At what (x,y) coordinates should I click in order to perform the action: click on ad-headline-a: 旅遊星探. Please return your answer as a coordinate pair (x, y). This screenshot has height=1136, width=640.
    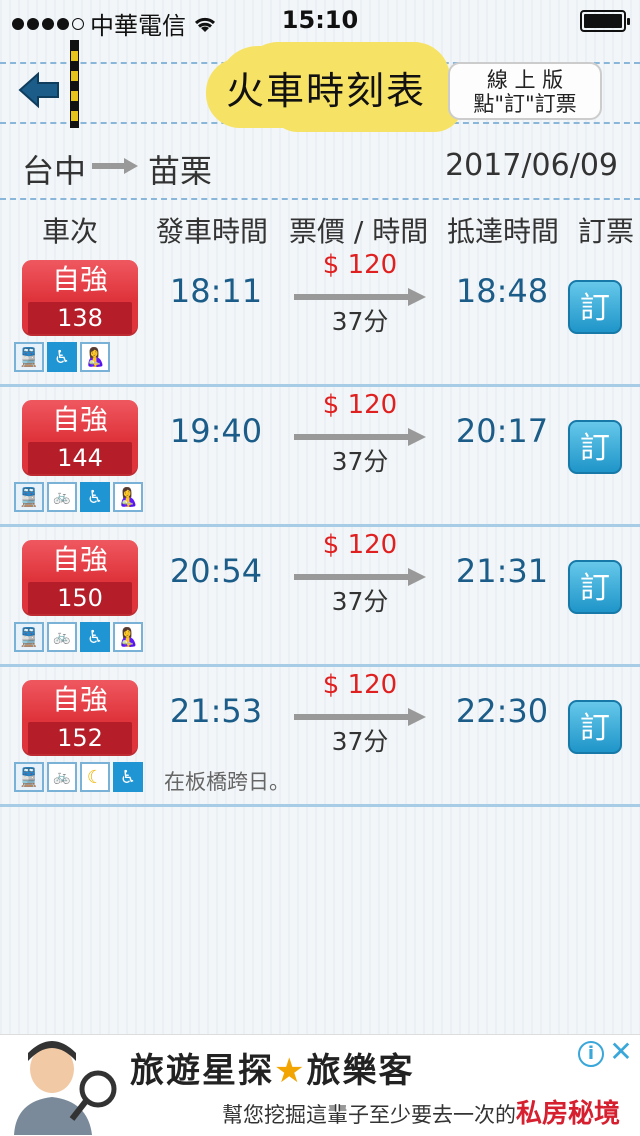
    Looking at the image, I should click on (202, 1071).